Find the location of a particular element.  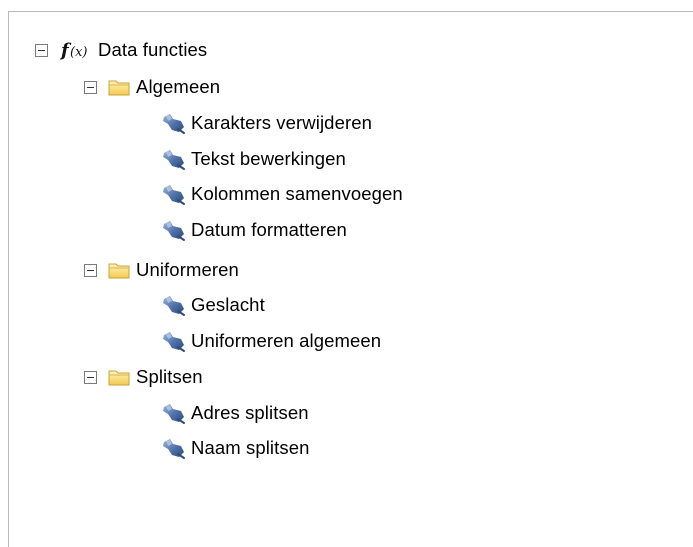

tree-node-label: Adres splitsen is located at coordinates (250, 412).